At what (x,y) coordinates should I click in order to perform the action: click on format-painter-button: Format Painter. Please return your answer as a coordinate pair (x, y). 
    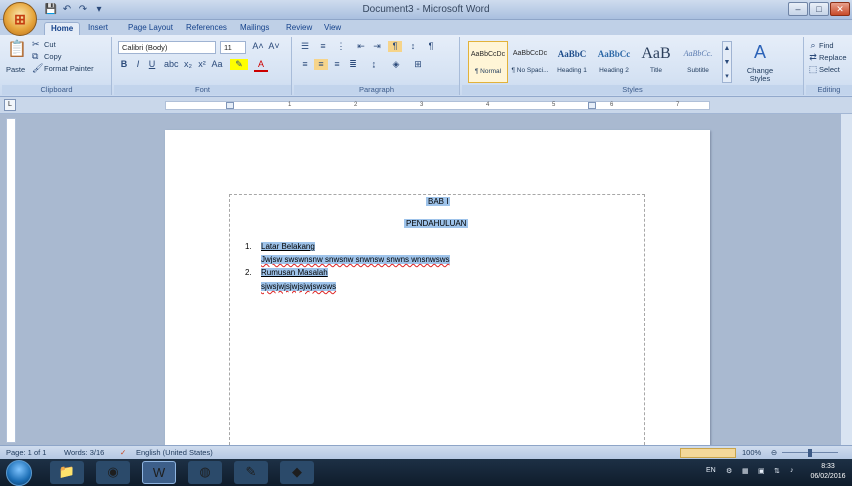
    Looking at the image, I should click on (69, 68).